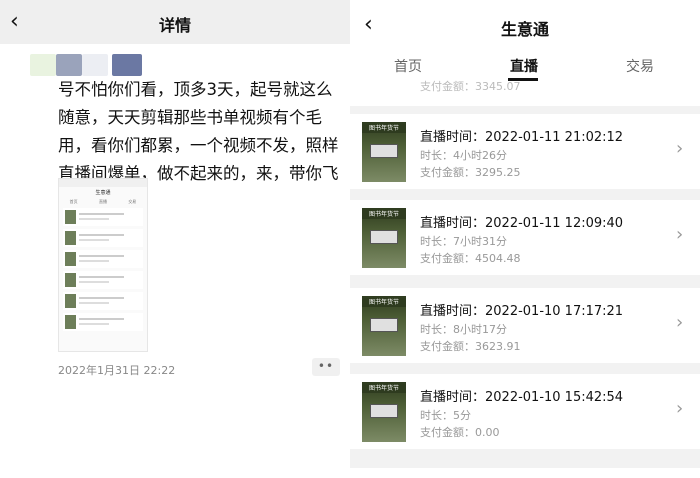 This screenshot has height=478, width=700. I want to click on pay-amount: 支付金额：3295.25, so click(470, 172).